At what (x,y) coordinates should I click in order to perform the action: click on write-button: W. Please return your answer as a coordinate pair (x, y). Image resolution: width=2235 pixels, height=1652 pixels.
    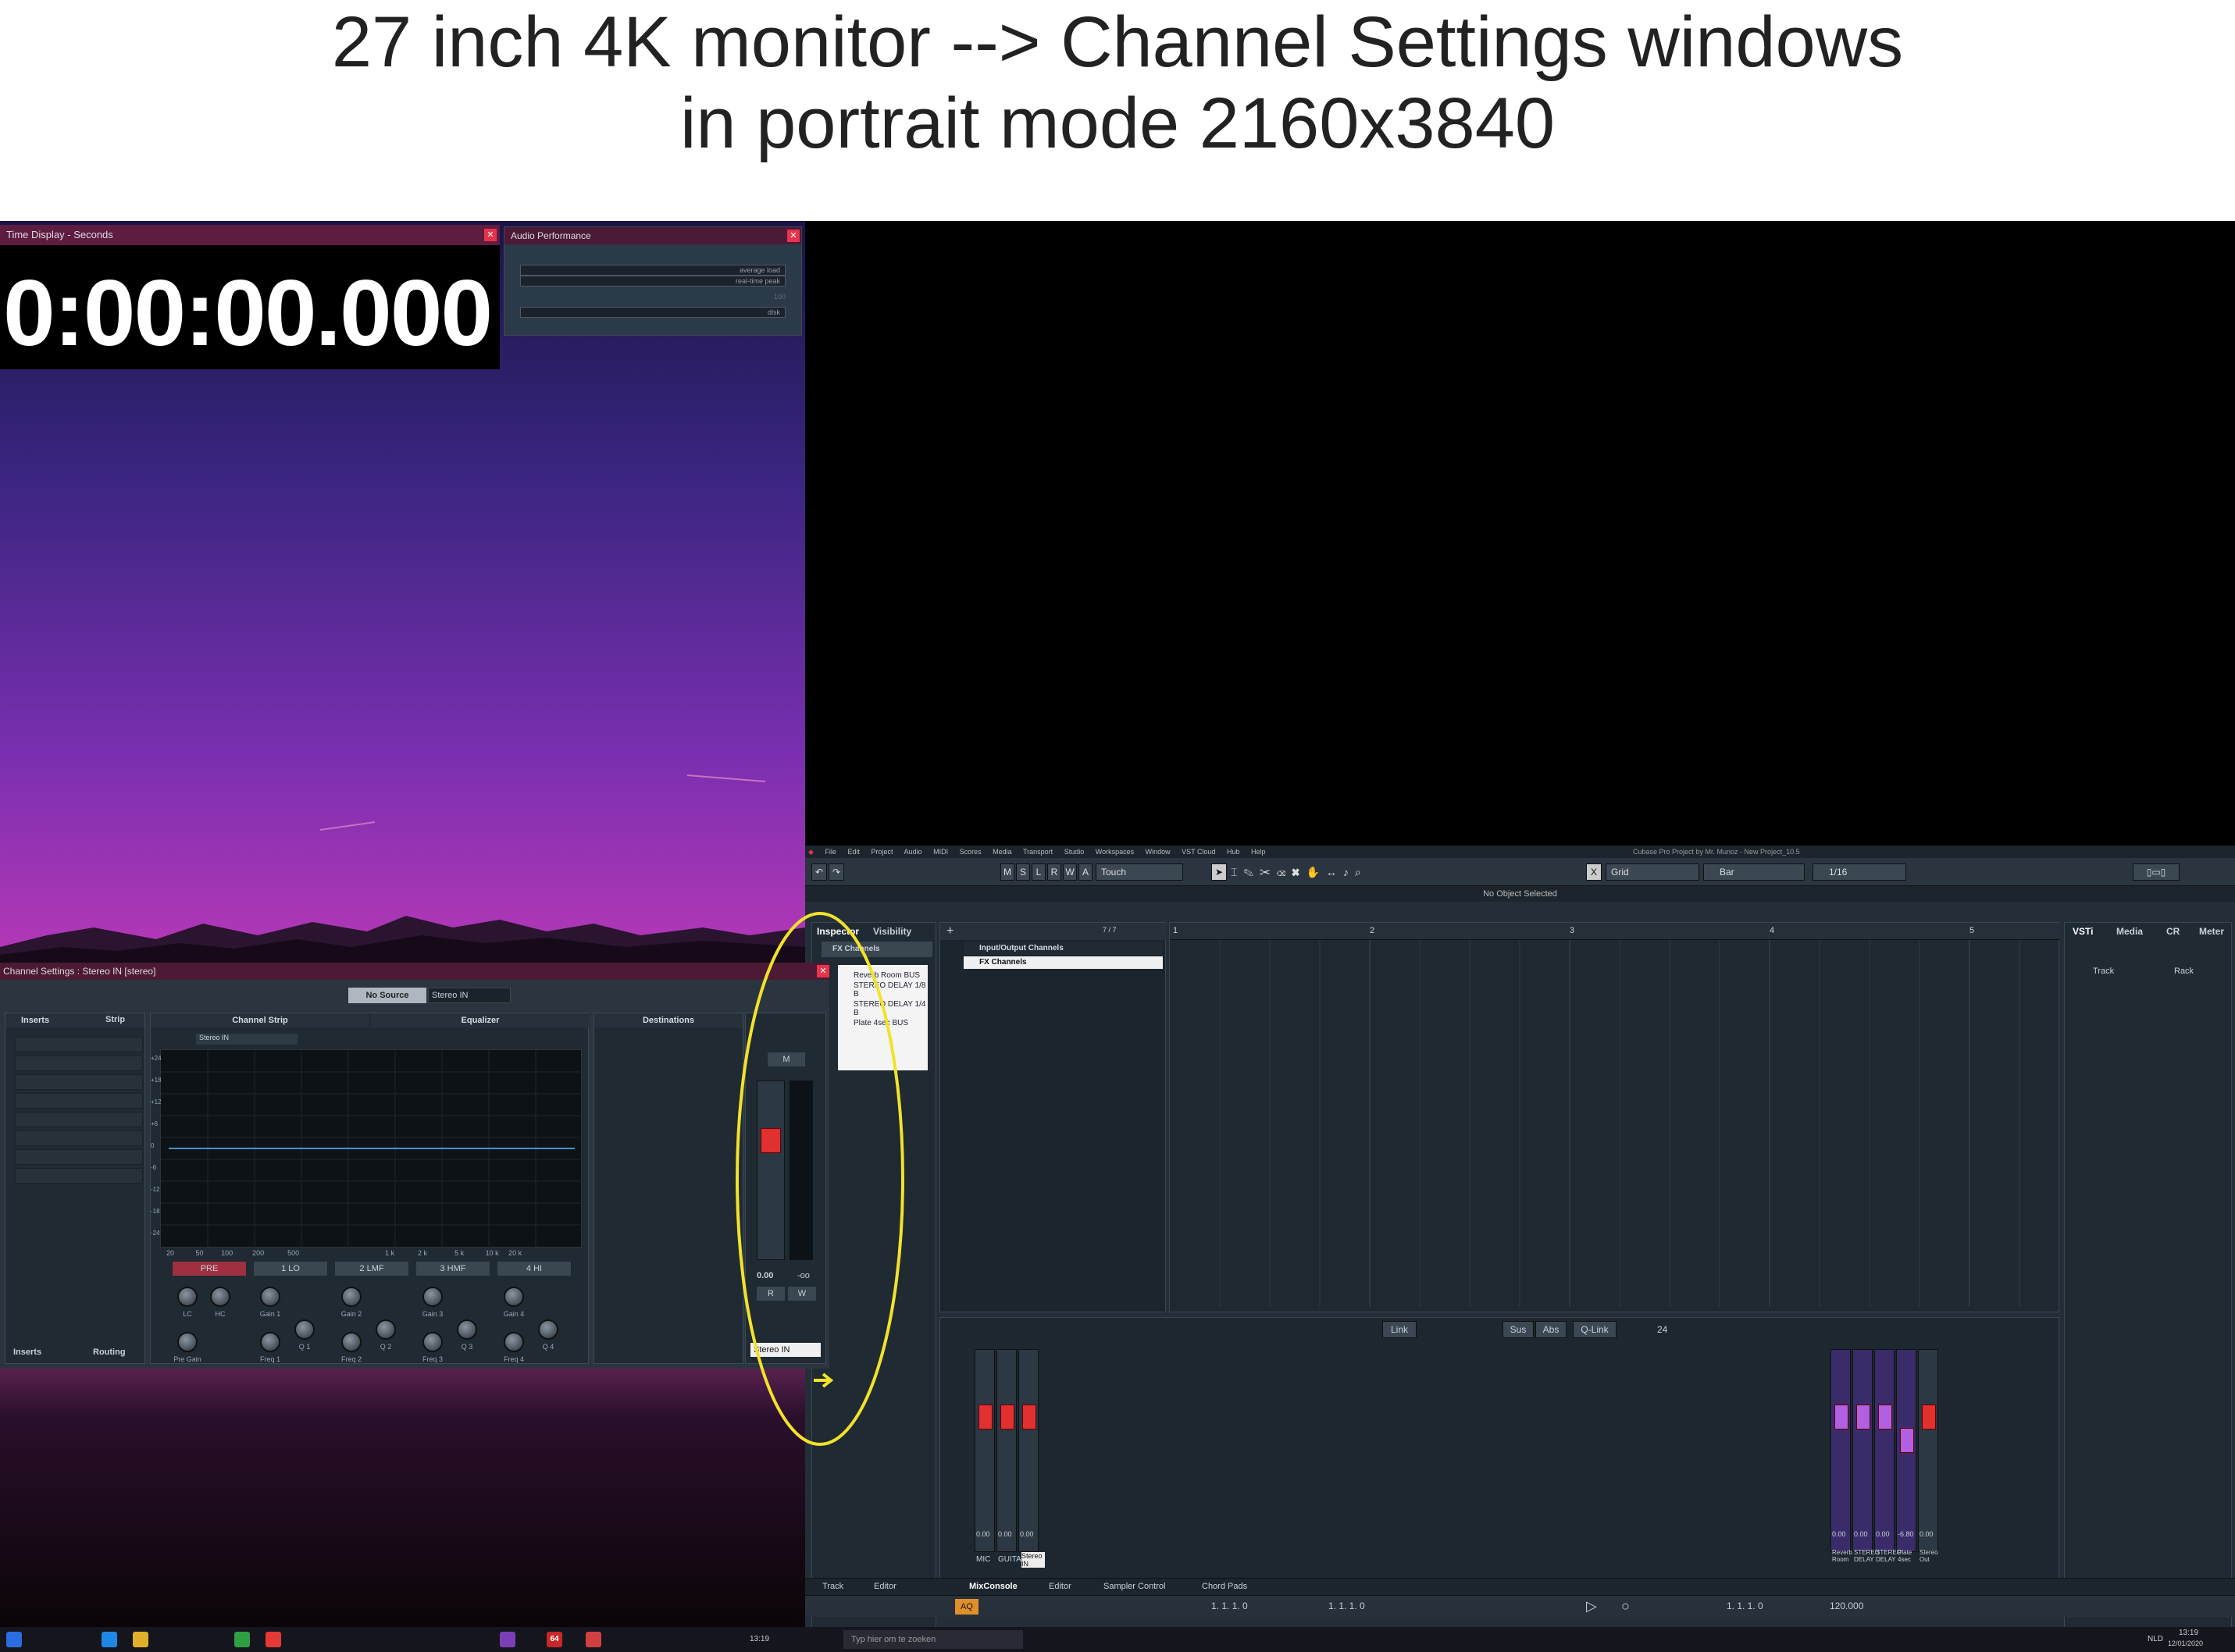
    Looking at the image, I should click on (1070, 872).